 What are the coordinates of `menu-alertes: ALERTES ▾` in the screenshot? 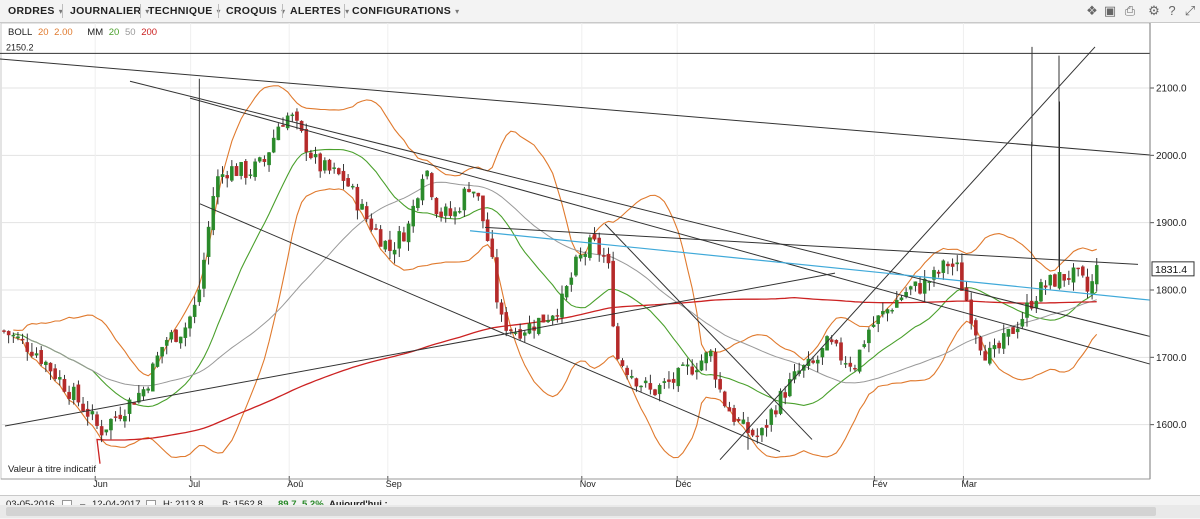 It's located at (319, 11).